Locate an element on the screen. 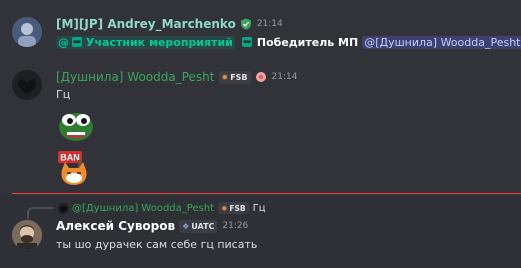 Image resolution: width=521 pixels, height=268 pixels. server-tag-label: FSB is located at coordinates (239, 77).